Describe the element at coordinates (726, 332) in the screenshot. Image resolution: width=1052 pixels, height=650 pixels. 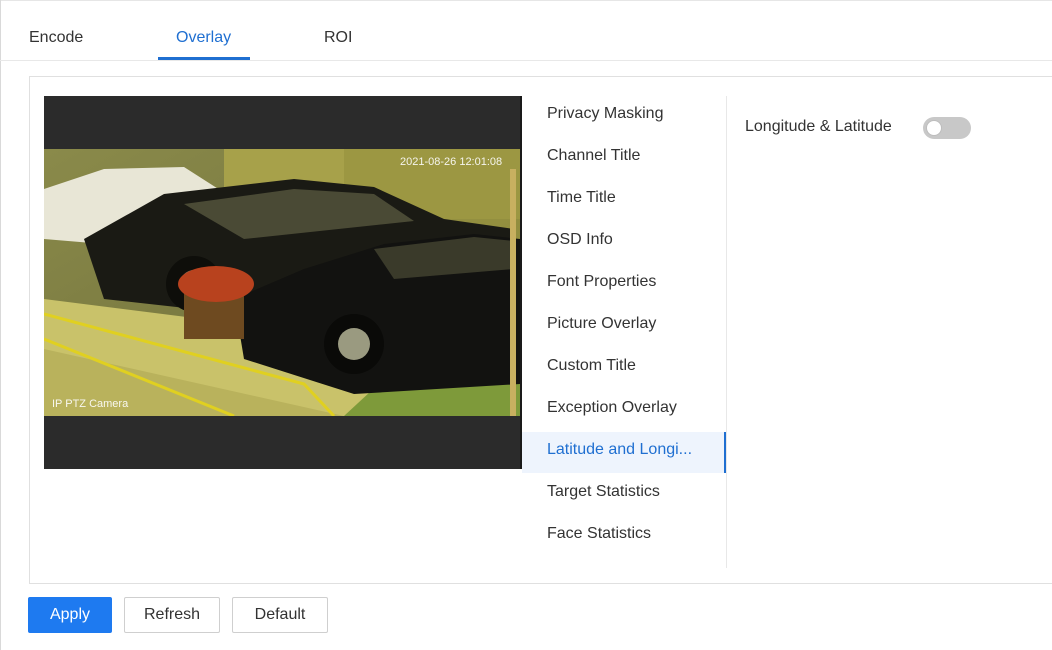
I see `menu-divider` at that location.